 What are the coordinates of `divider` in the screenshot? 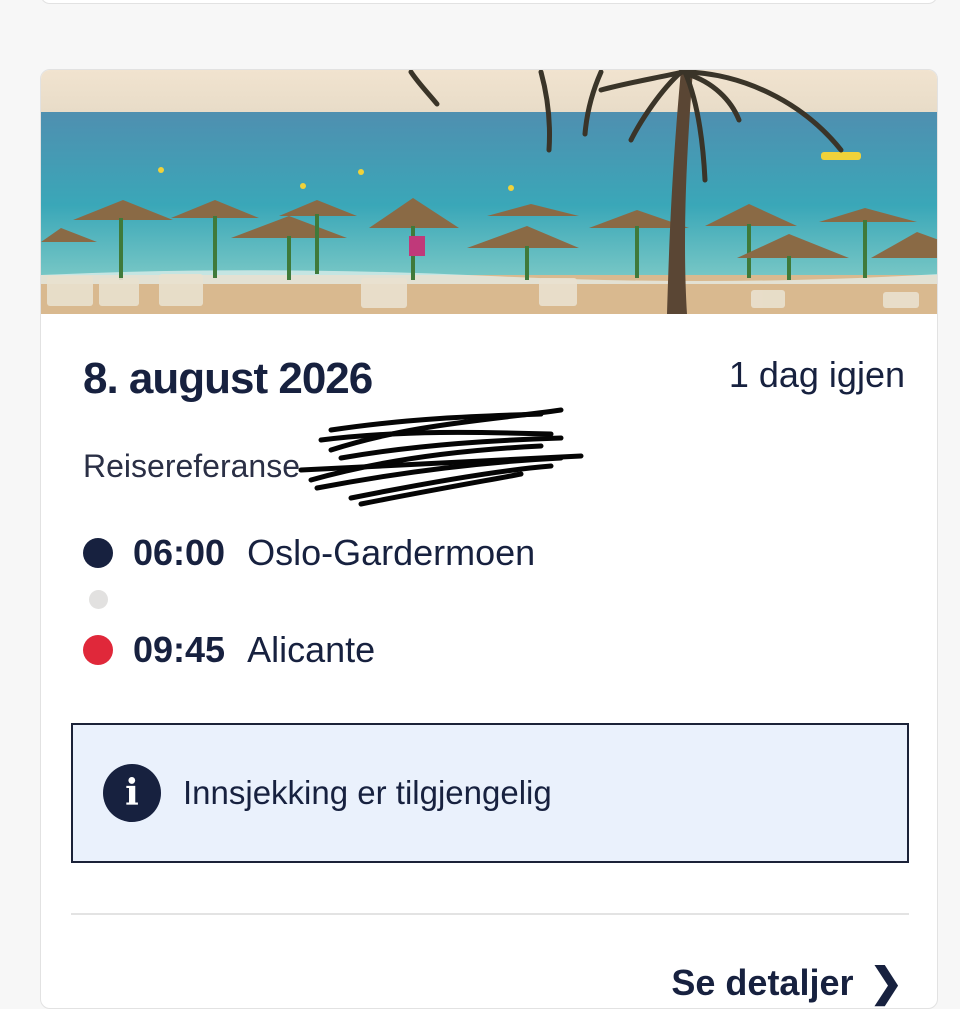 It's located at (490, 914).